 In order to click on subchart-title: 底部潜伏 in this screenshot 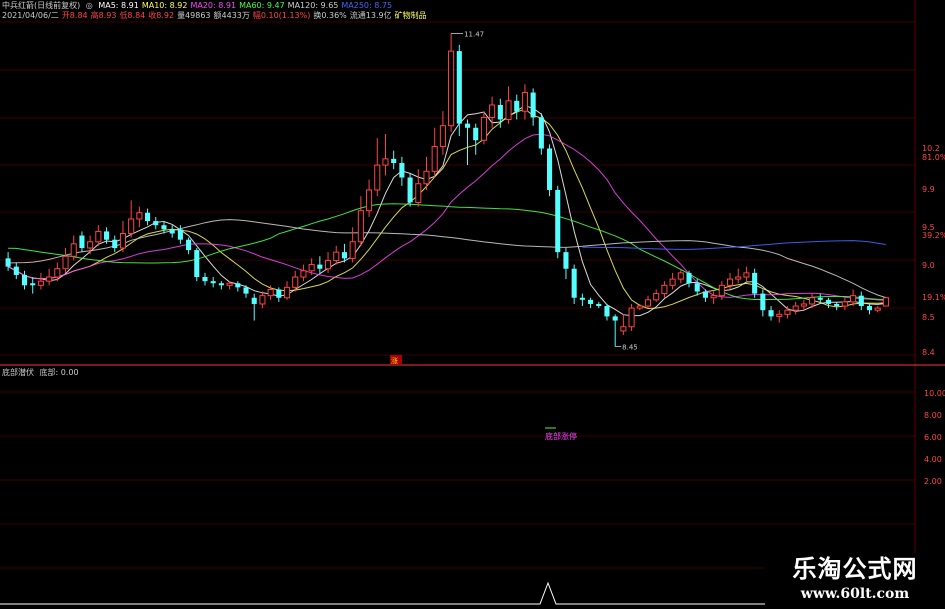, I will do `click(18, 372)`.